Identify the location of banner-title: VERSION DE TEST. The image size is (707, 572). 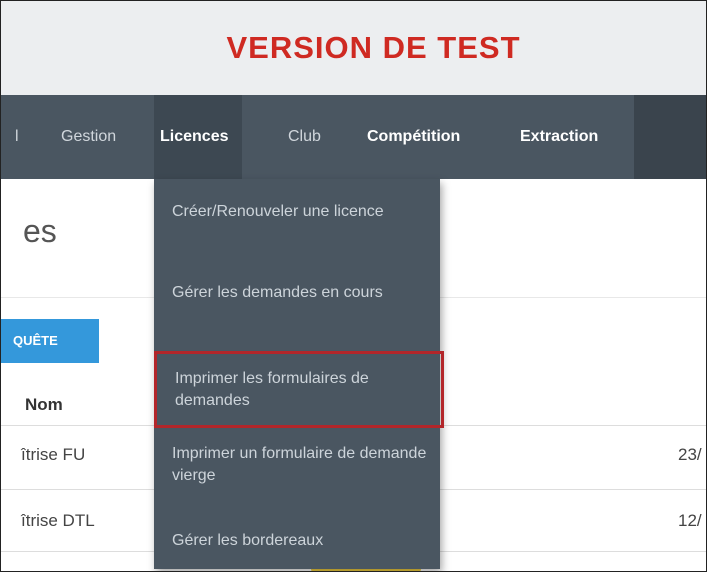
(373, 47).